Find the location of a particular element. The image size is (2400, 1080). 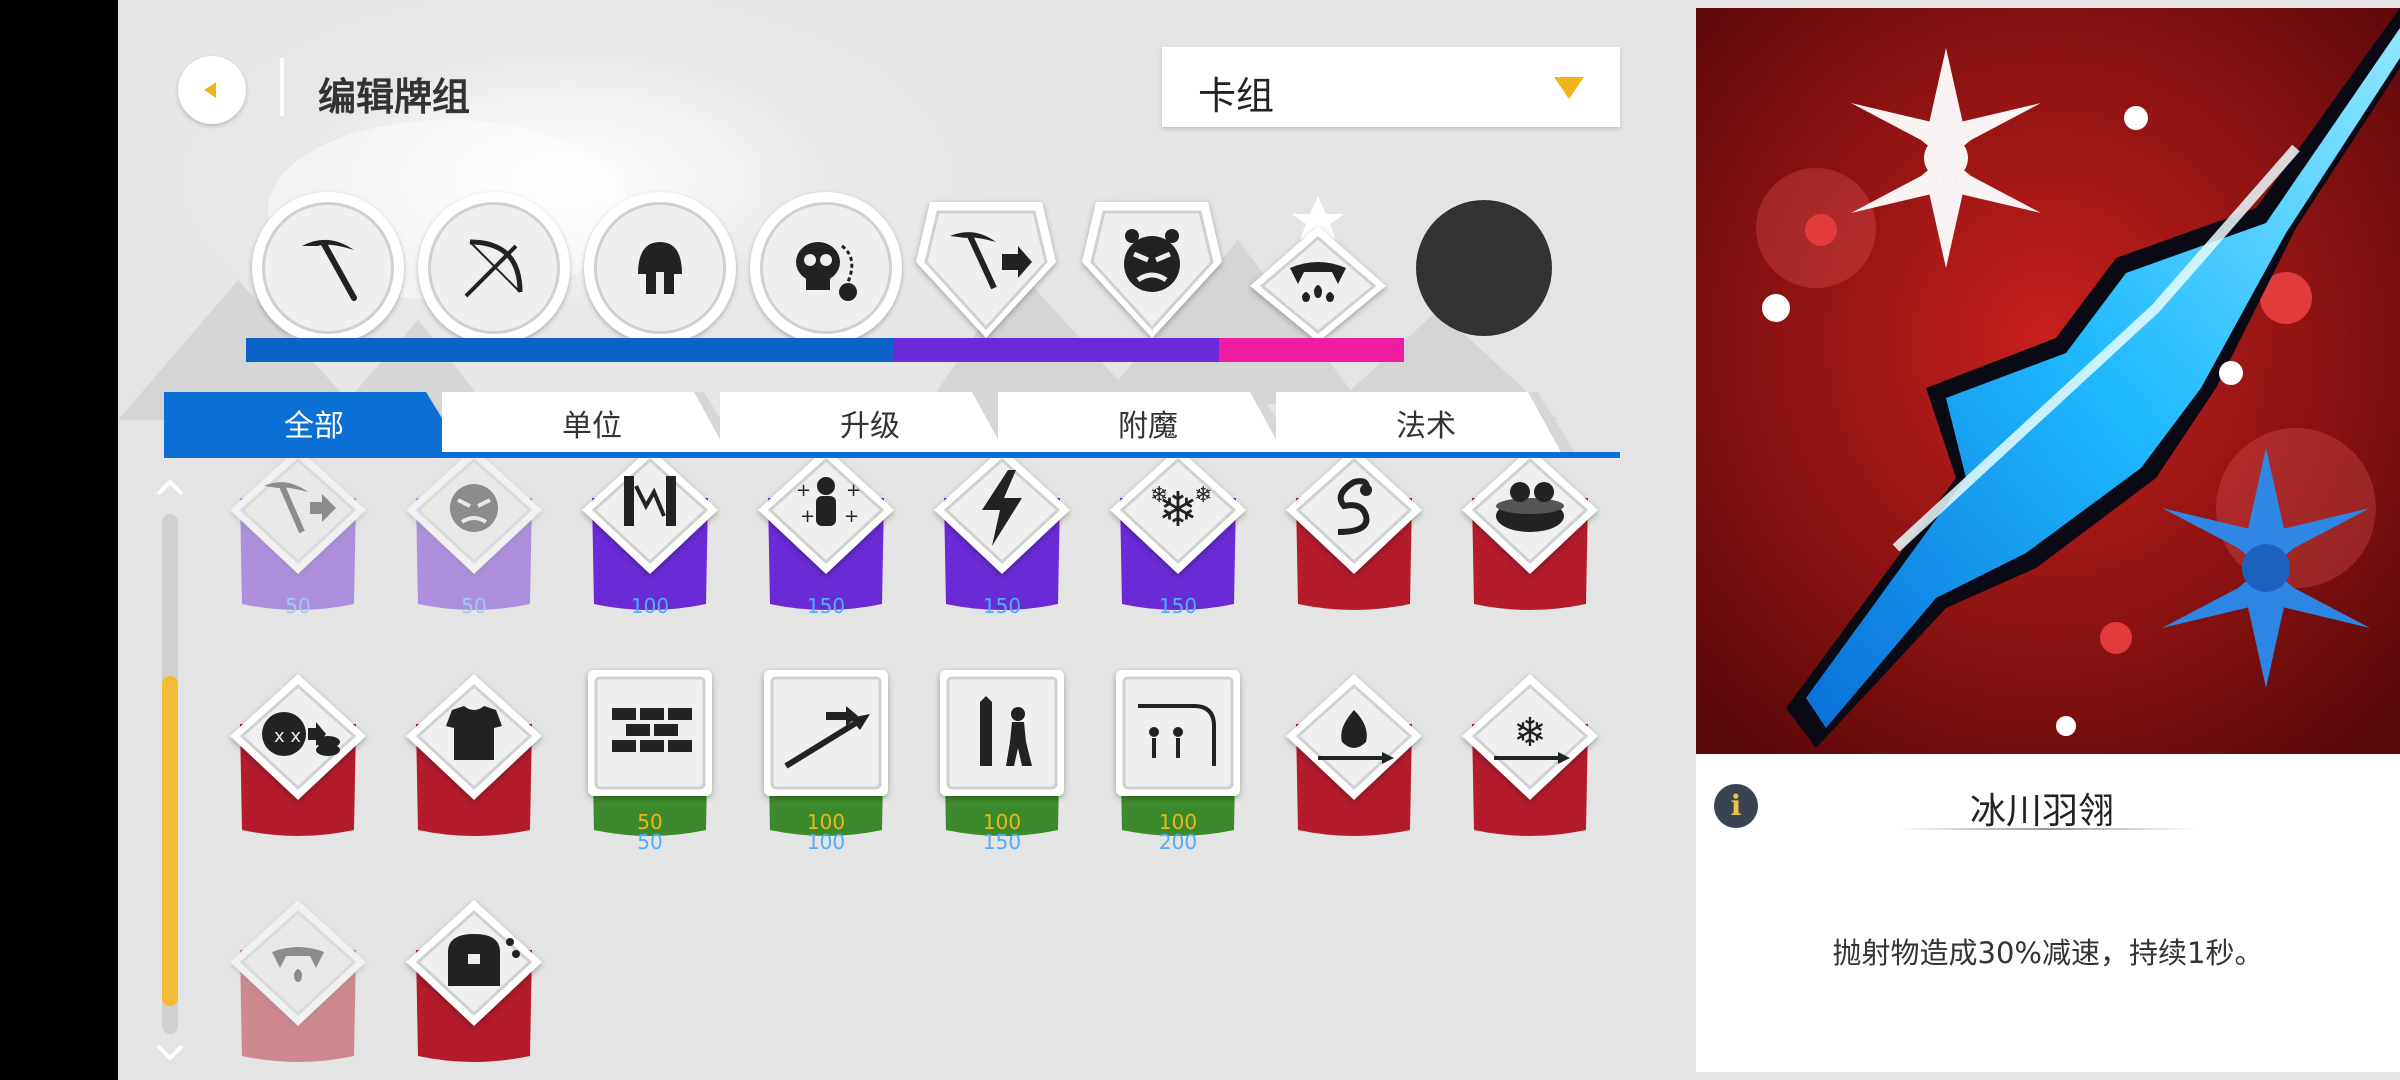

card-pickaxe-upgrade: 50 is located at coordinates (298, 548).